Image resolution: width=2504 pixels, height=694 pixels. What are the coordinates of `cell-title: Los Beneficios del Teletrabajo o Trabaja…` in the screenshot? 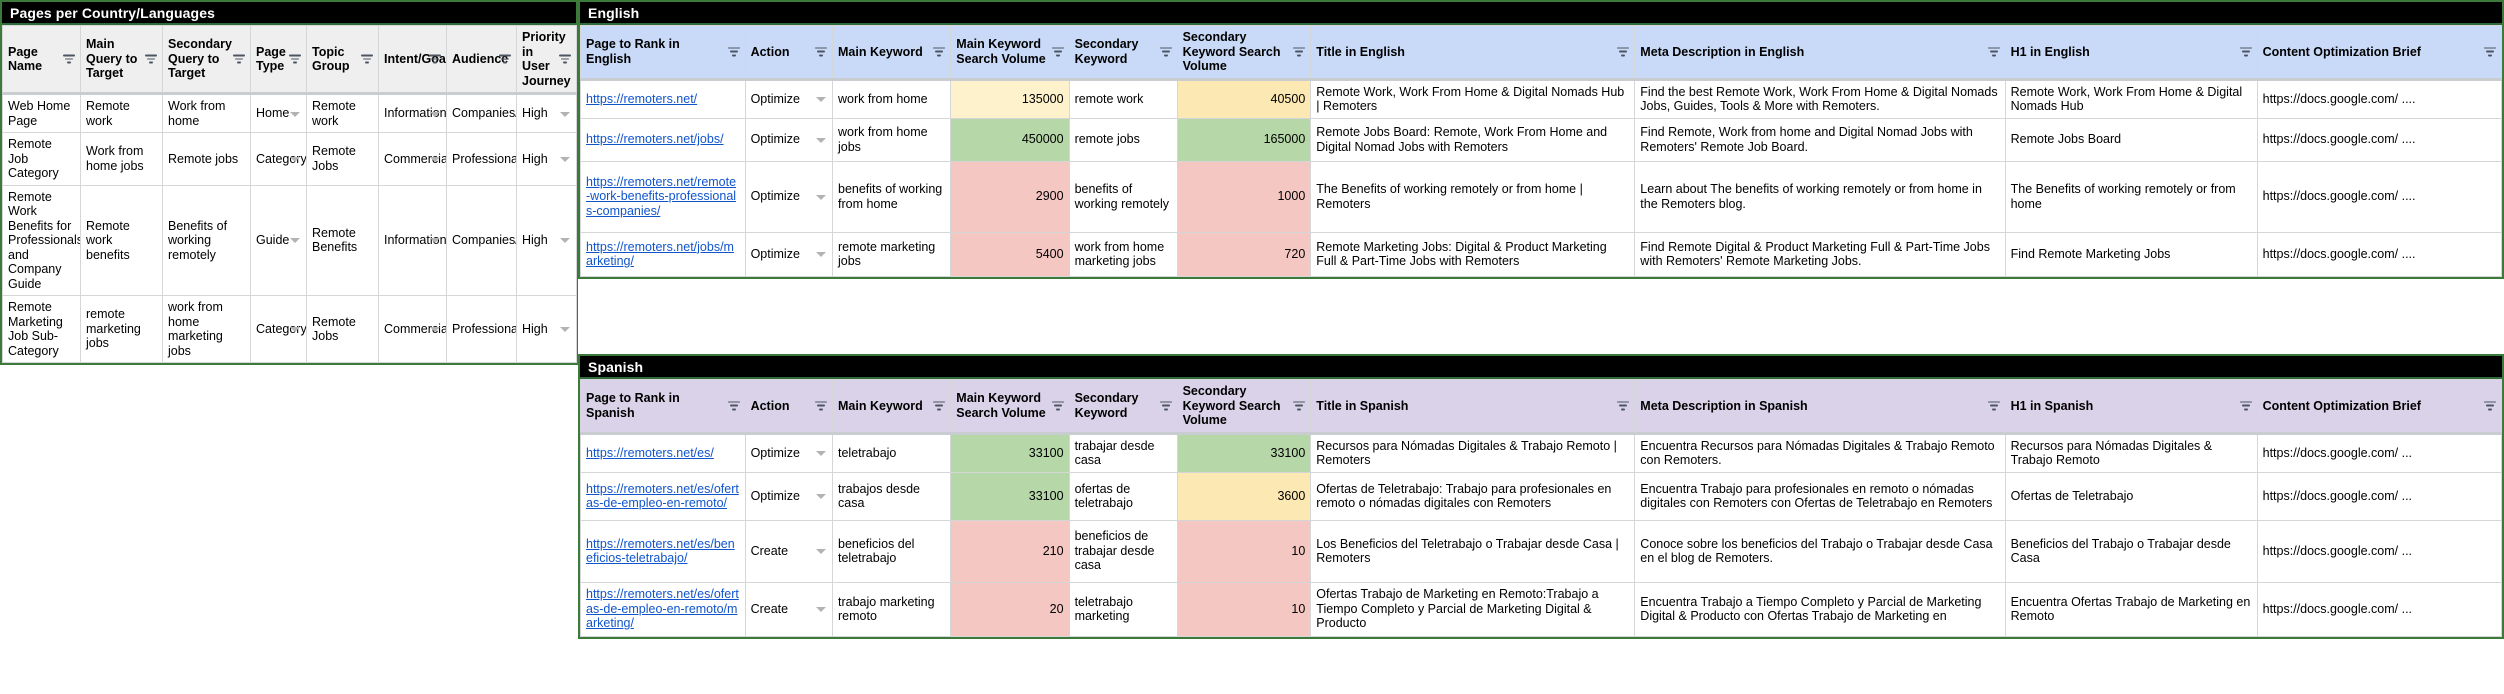 It's located at (1473, 551).